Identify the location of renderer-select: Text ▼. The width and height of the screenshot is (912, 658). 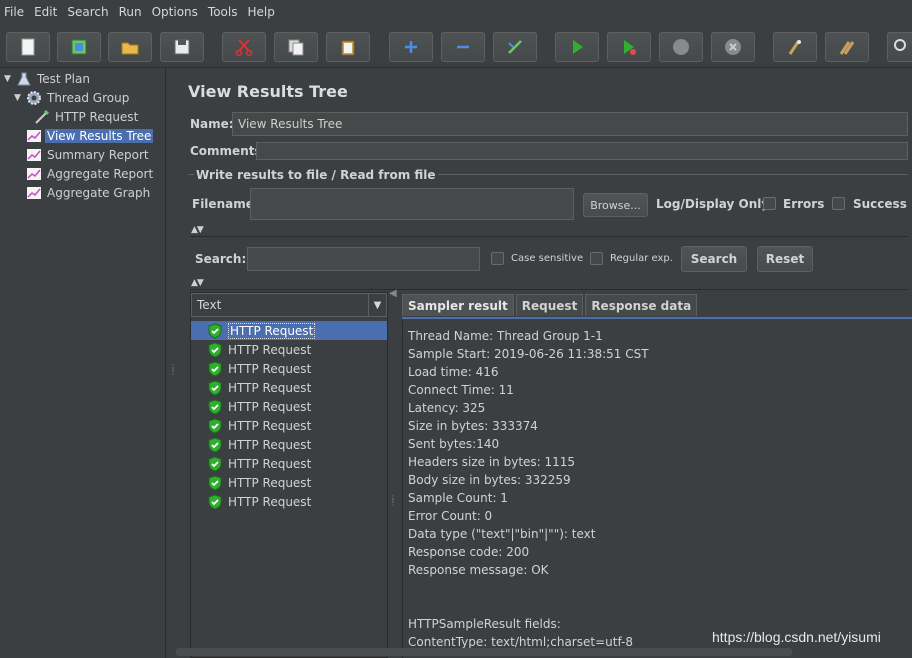
(289, 305).